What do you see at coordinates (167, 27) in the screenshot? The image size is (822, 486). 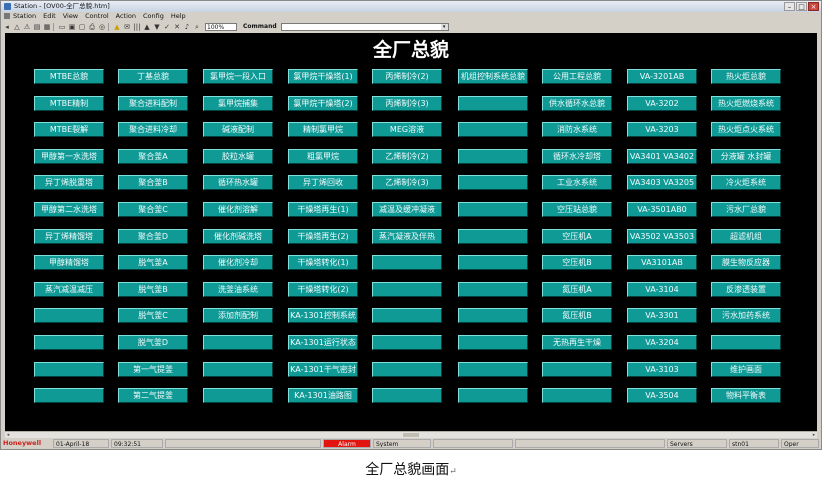 I see `acknowledge-icon: ✓` at bounding box center [167, 27].